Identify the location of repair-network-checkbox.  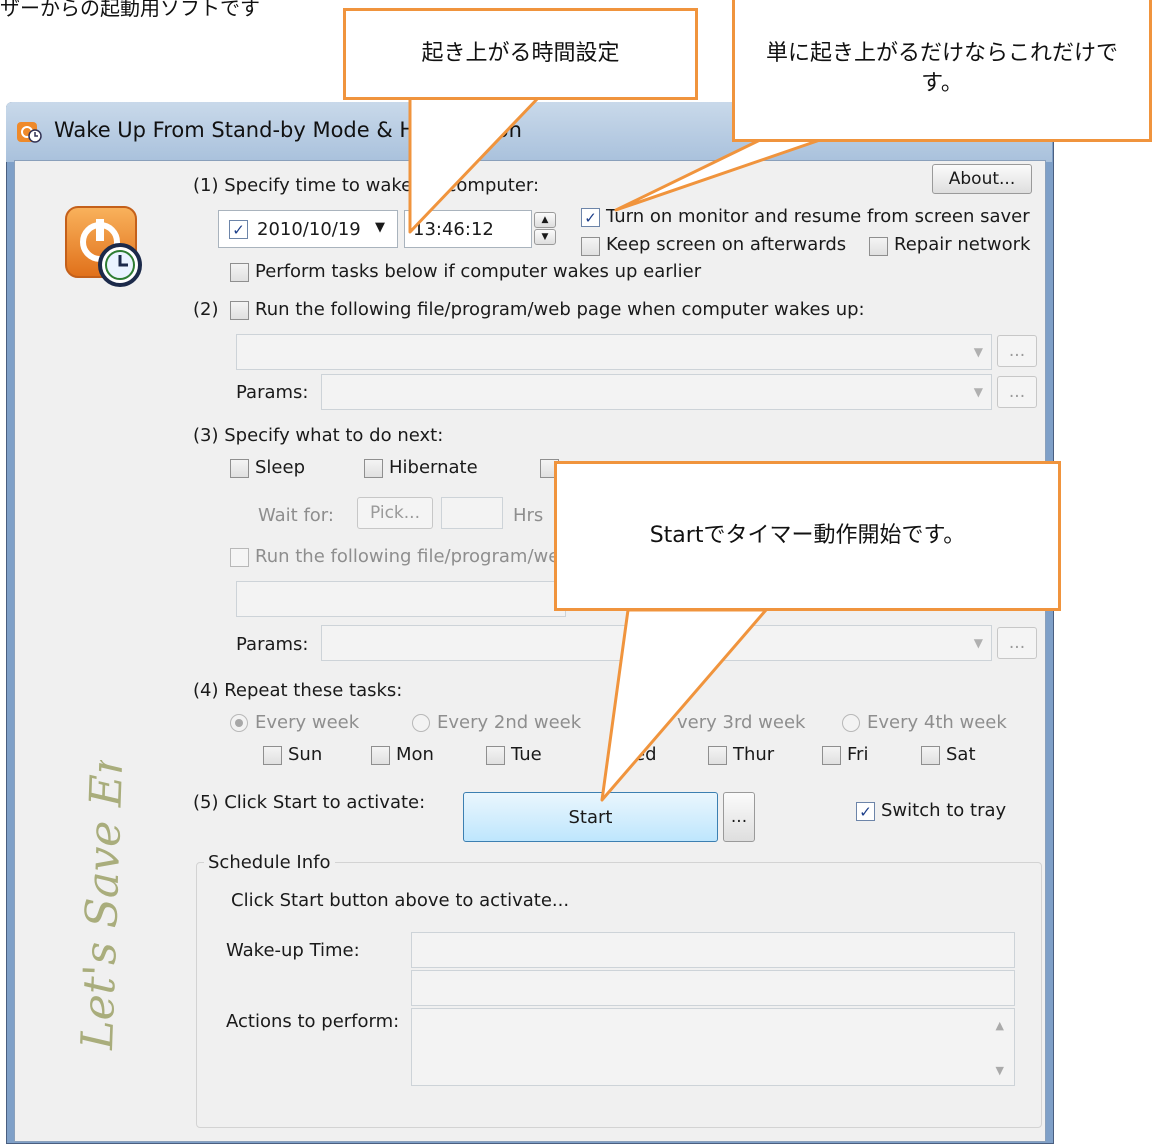
(878, 246).